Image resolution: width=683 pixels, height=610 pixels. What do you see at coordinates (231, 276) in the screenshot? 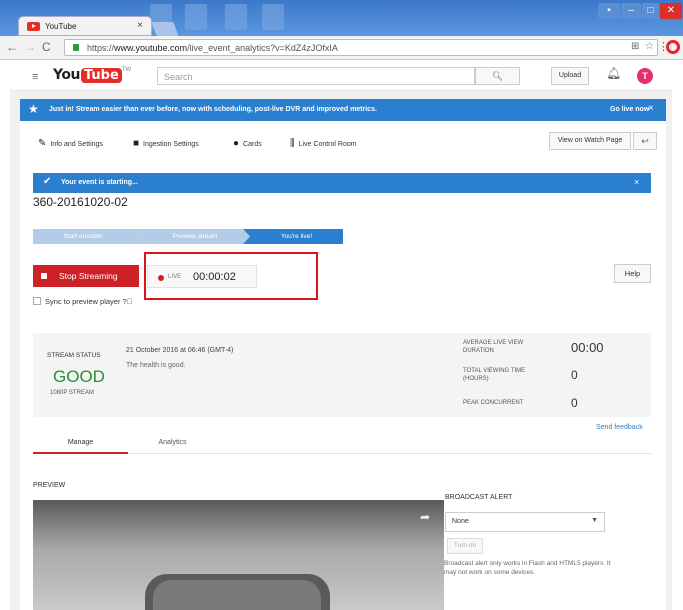
I see `highlight-box` at bounding box center [231, 276].